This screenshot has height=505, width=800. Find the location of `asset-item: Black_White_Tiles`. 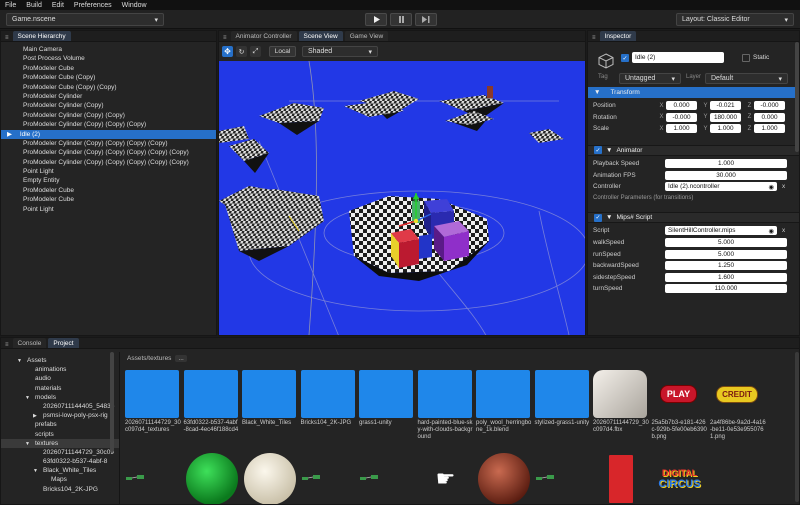

asset-item: Black_White_Tiles is located at coordinates (270, 398).